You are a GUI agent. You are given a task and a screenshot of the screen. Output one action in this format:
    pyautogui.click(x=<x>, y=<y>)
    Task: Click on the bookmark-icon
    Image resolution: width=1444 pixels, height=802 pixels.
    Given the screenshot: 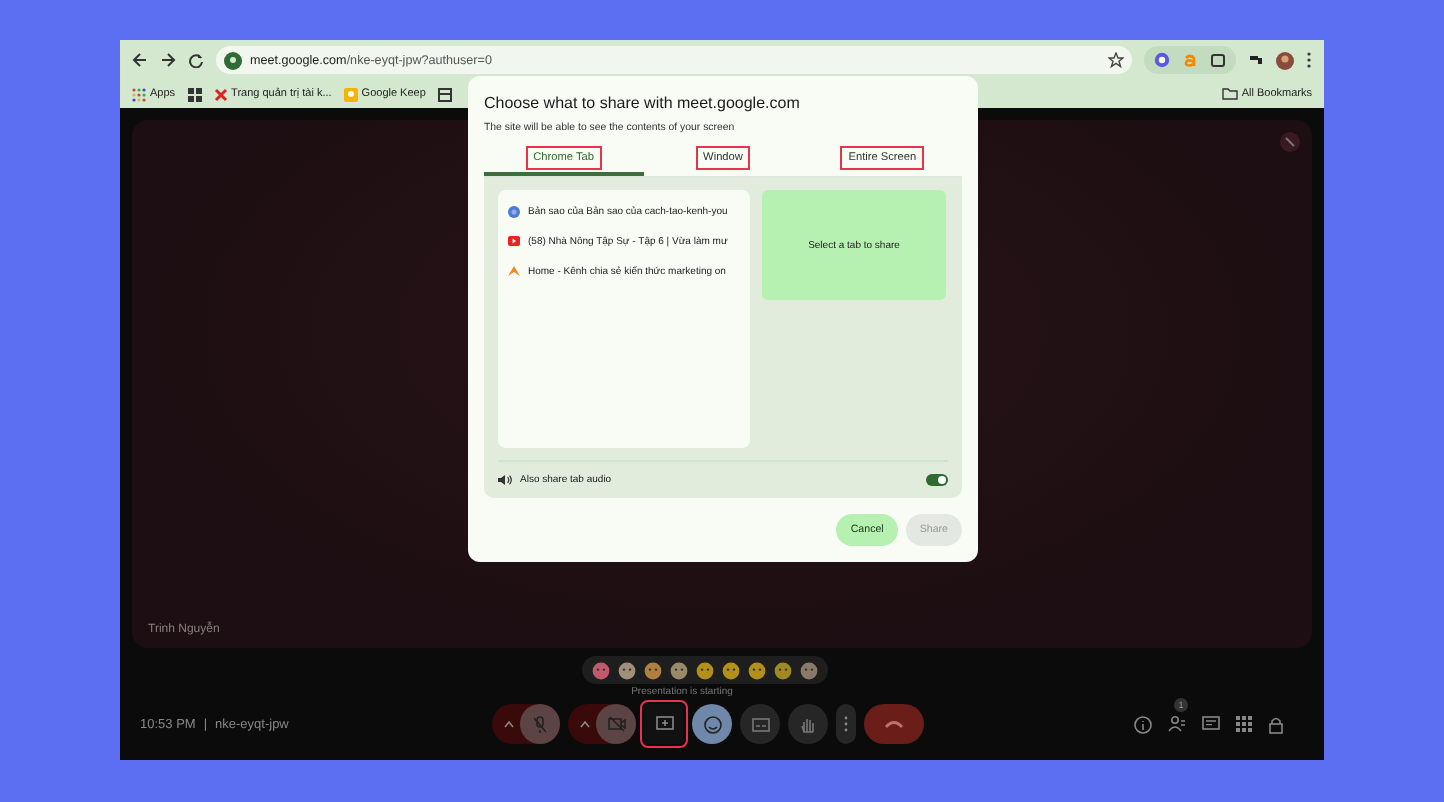 What is the action you would take?
    pyautogui.click(x=444, y=94)
    